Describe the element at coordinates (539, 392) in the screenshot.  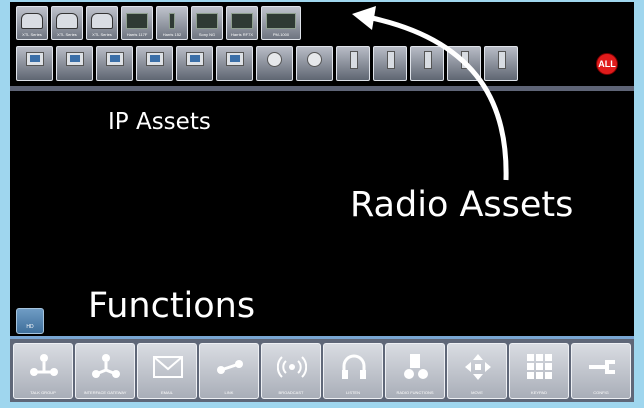
I see `function-caption: KEYPAD` at that location.